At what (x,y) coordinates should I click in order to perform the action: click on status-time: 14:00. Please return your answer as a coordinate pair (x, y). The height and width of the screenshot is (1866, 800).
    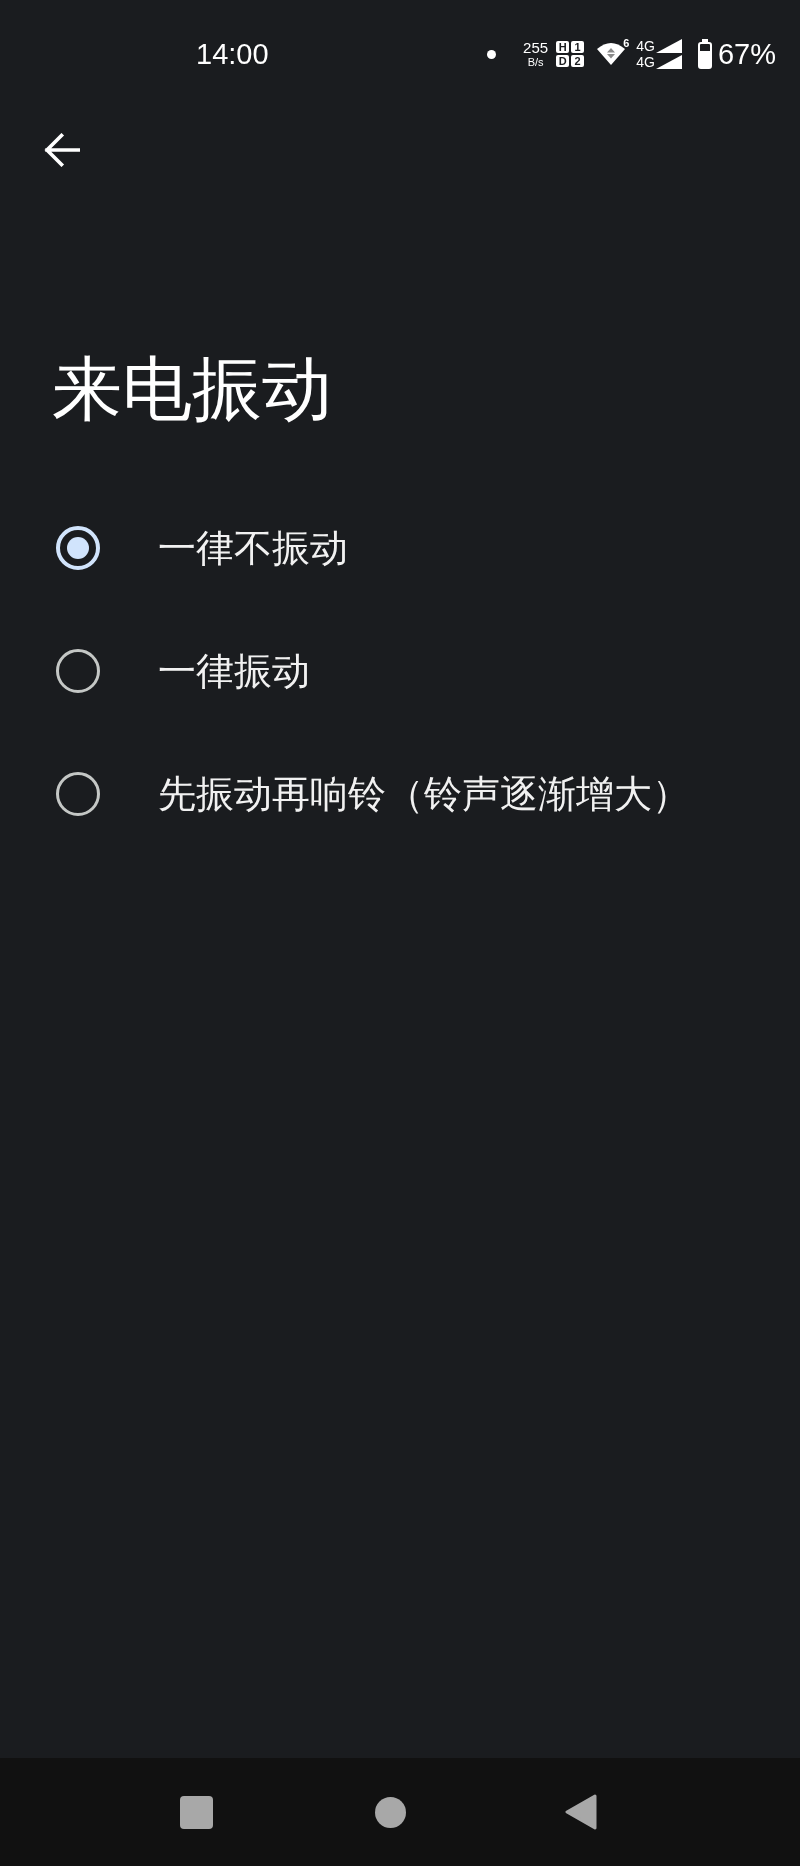
    Looking at the image, I should click on (232, 54).